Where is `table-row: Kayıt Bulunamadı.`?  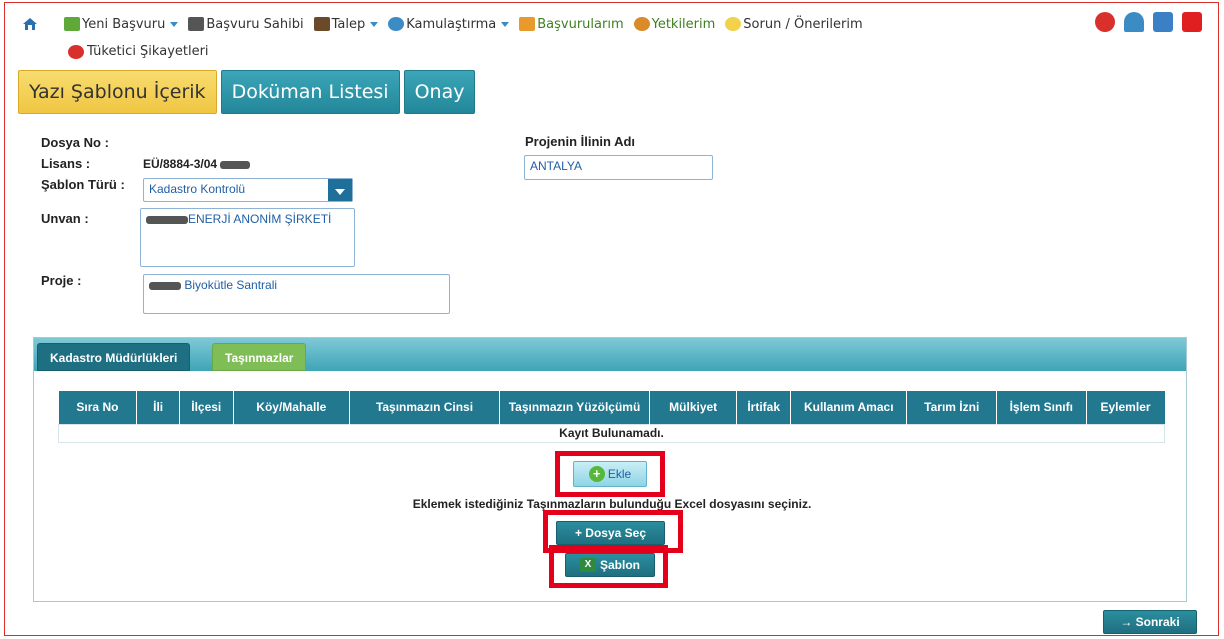 table-row: Kayıt Bulunamadı. is located at coordinates (611, 433).